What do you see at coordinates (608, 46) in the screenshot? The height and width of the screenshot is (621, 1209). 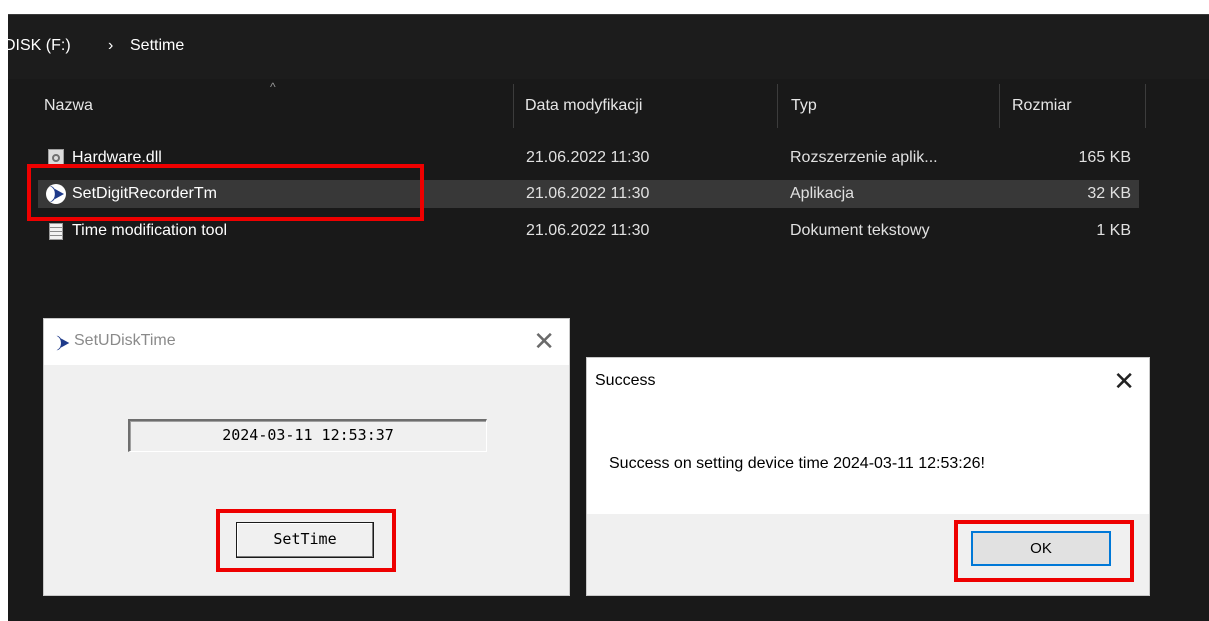 I see `address-bar: DISK (F:) › Settime` at bounding box center [608, 46].